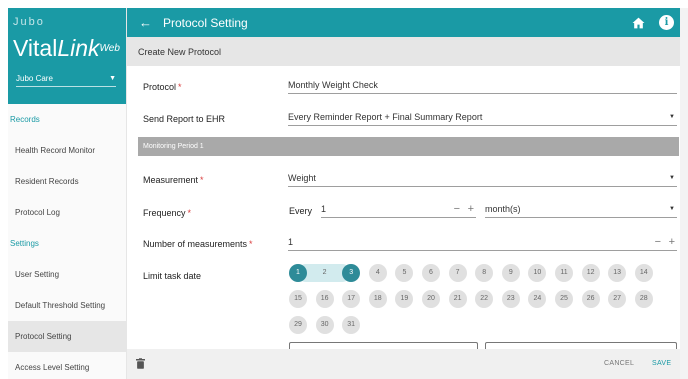 The image size is (688, 379). I want to click on frequency-stepper: 1 − +, so click(398, 210).